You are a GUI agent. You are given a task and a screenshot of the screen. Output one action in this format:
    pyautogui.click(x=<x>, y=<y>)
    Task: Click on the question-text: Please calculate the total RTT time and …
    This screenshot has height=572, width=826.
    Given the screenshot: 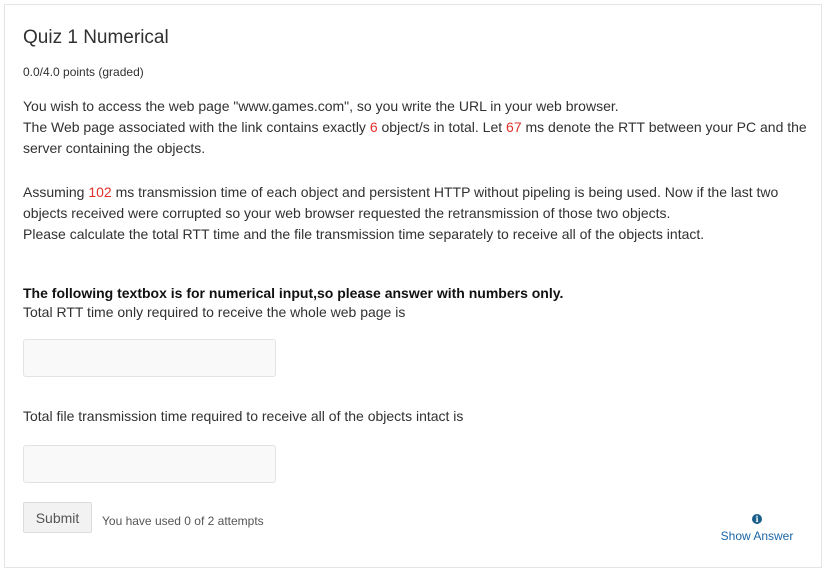 What is the action you would take?
    pyautogui.click(x=364, y=234)
    